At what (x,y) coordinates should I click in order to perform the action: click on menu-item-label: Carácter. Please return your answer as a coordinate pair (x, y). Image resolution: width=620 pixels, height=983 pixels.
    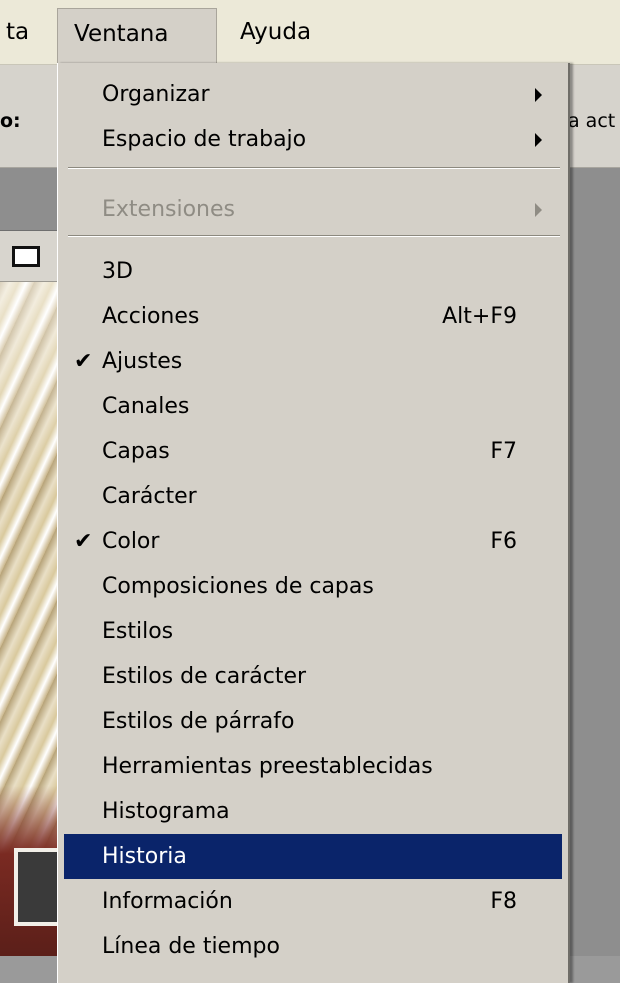
    Looking at the image, I should click on (149, 496).